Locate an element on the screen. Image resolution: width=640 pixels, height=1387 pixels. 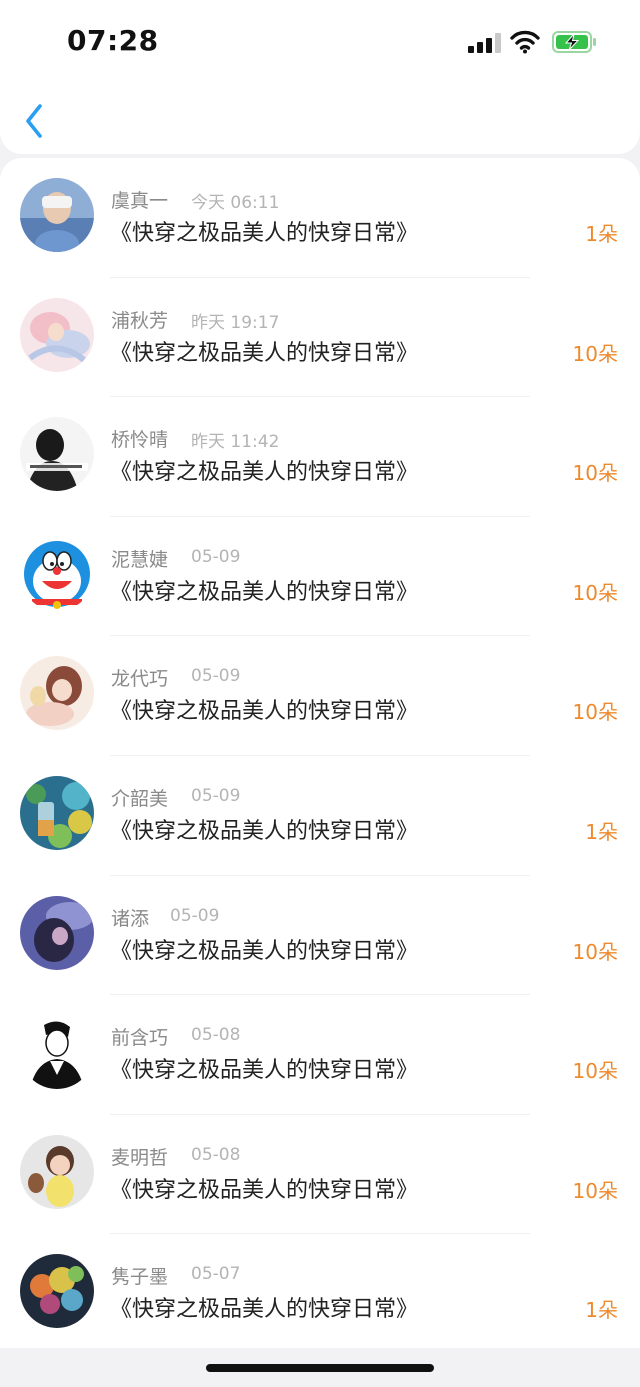
sender-name: 介韶美 is located at coordinates (140, 798).